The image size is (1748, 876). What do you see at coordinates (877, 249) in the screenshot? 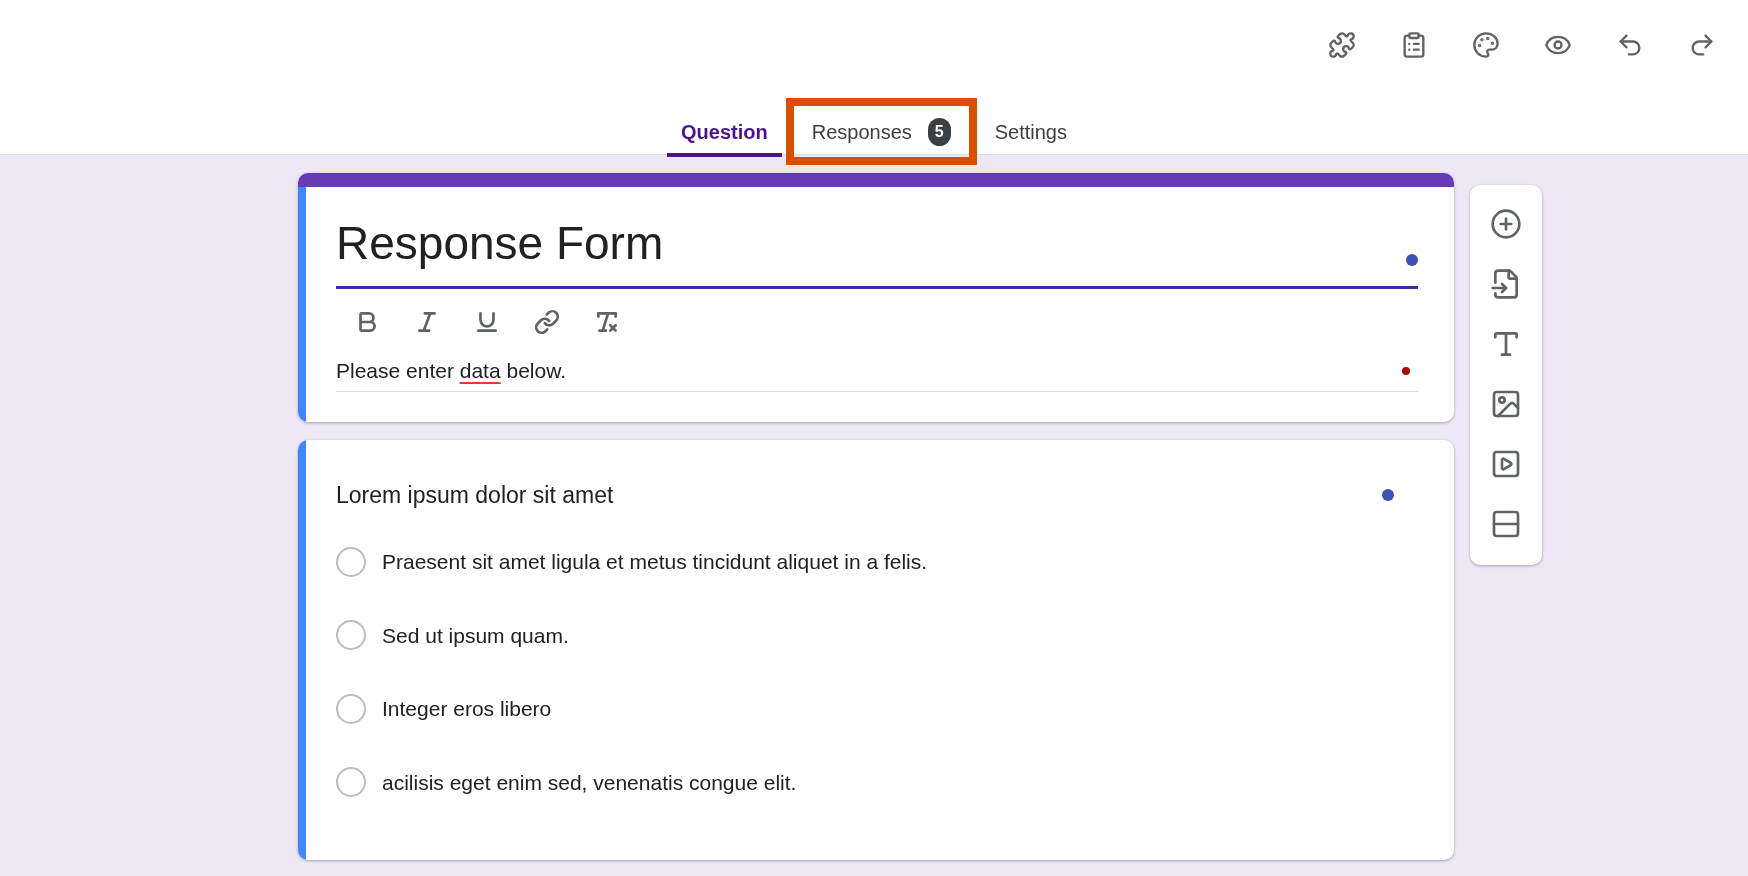
I see `title-field: Response Form` at bounding box center [877, 249].